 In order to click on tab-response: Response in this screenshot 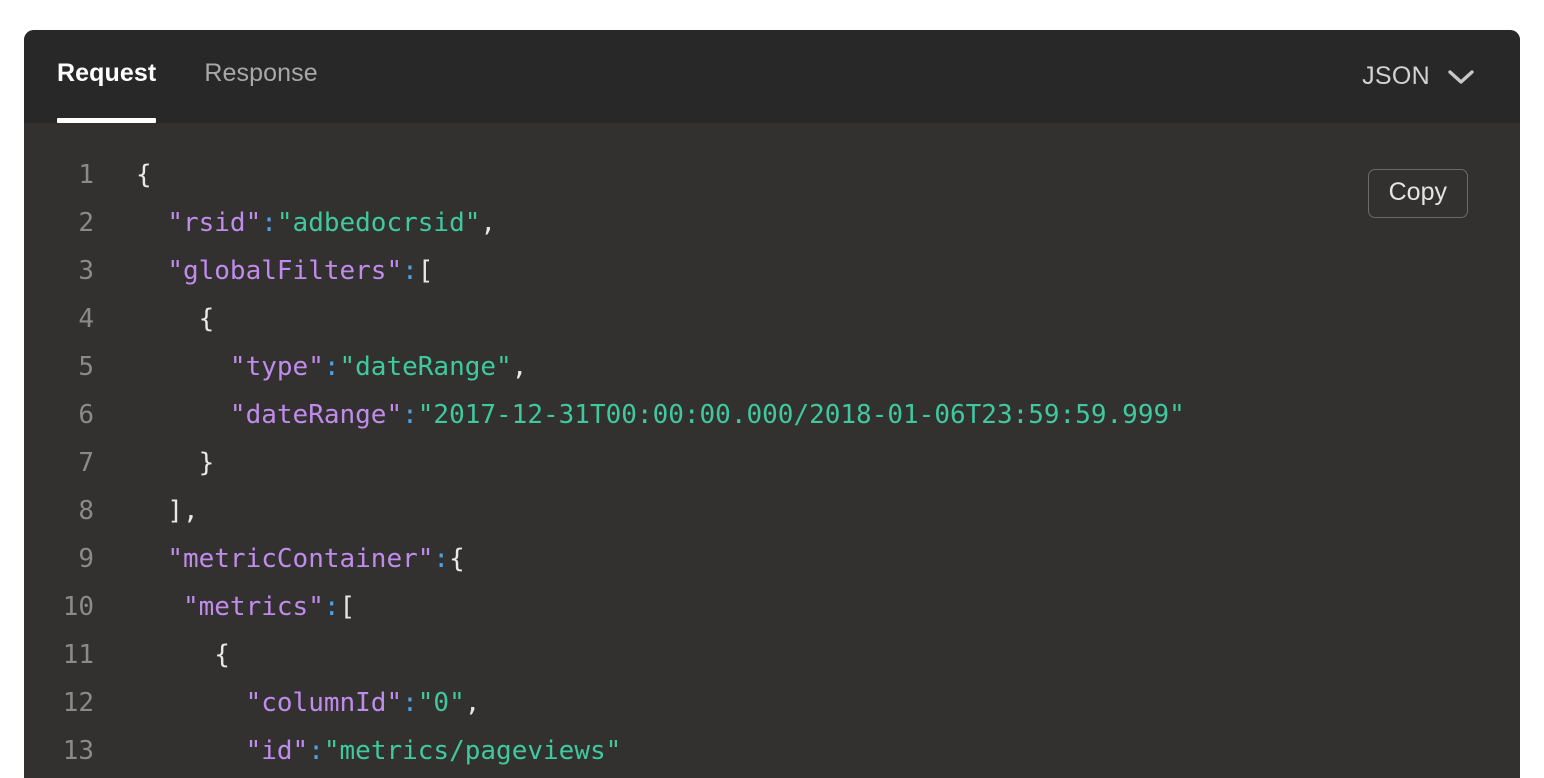, I will do `click(260, 76)`.